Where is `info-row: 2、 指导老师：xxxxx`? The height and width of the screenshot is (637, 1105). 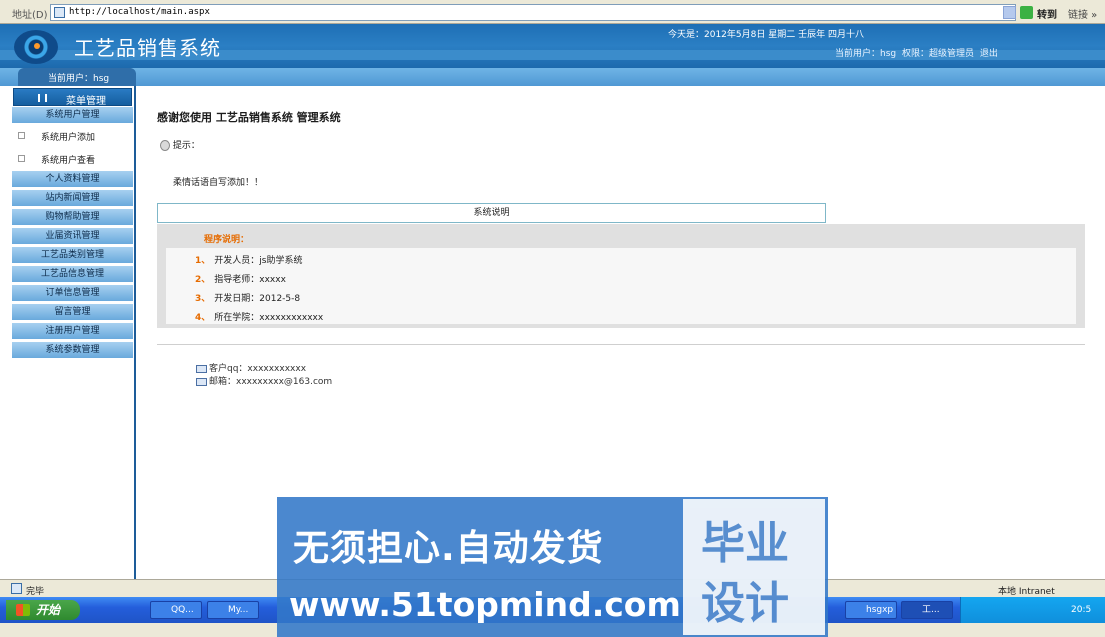 info-row: 2、 指导老师：xxxxx is located at coordinates (240, 278).